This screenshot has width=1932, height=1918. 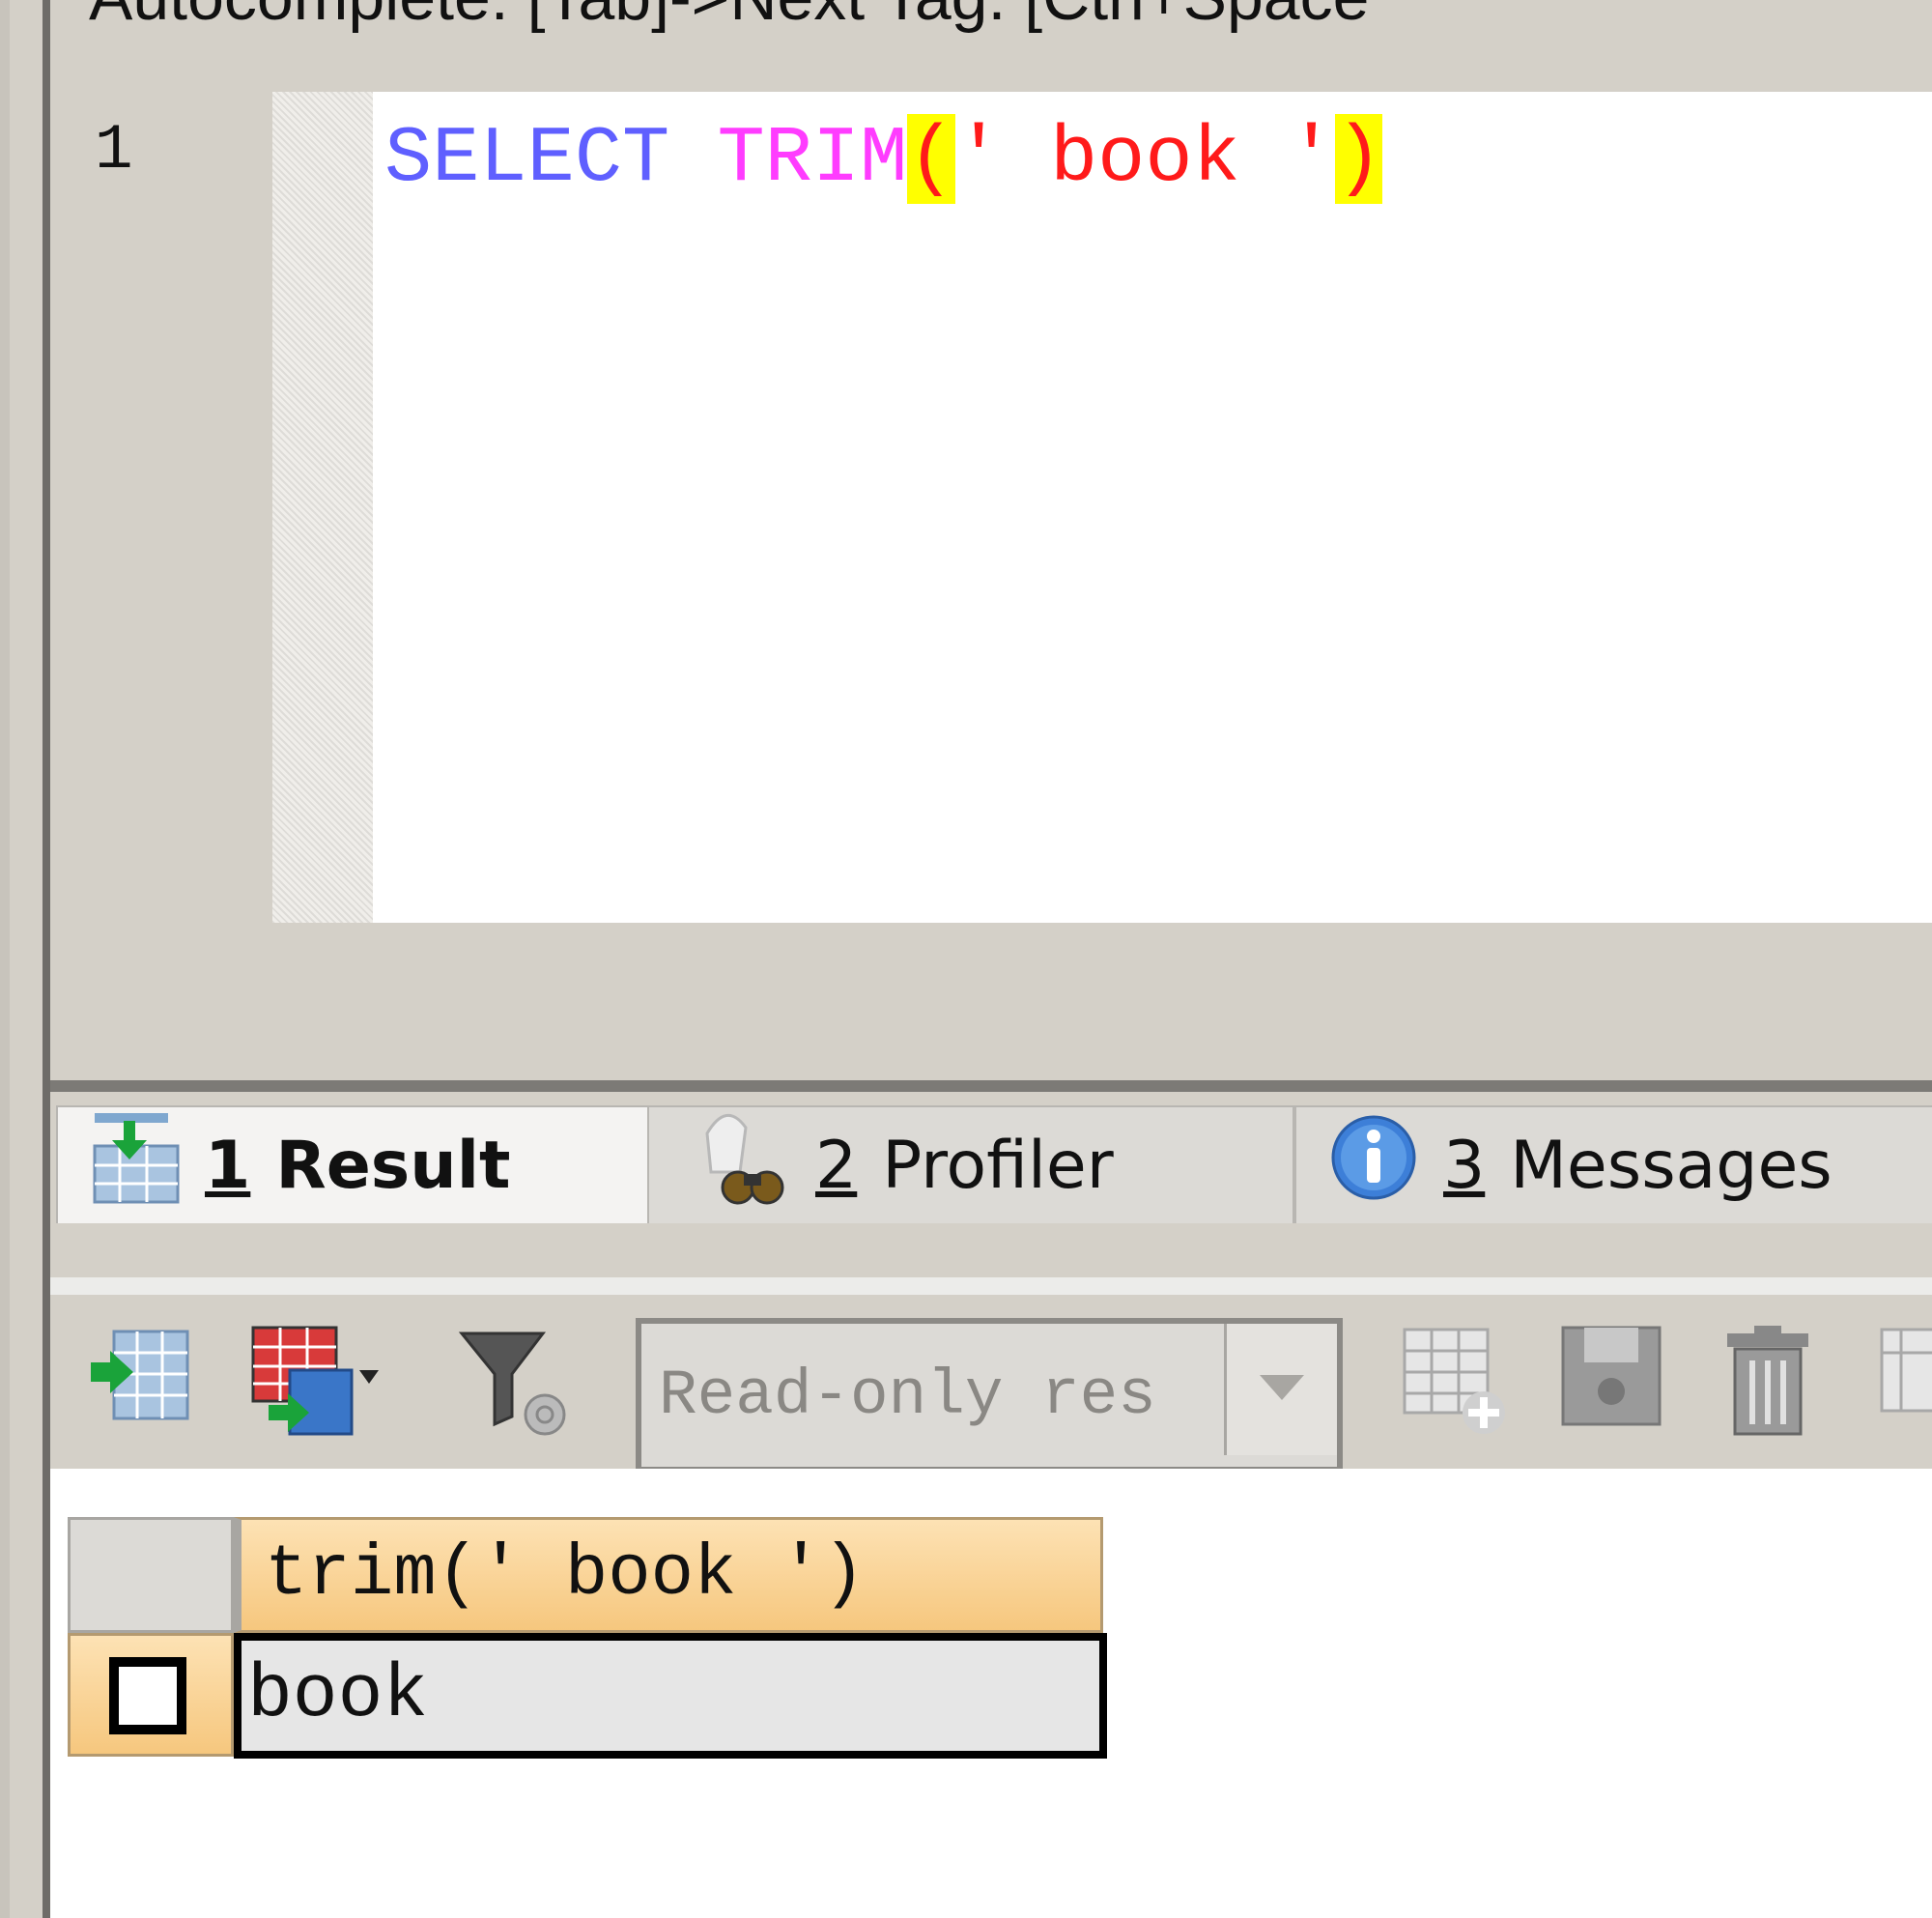 What do you see at coordinates (836, 1165) in the screenshot?
I see `tab-profiler-number: 2` at bounding box center [836, 1165].